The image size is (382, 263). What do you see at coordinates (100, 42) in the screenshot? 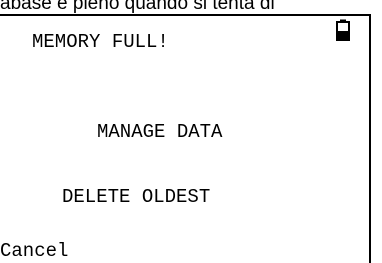
I see `screen-title: MEMORY FULL!` at bounding box center [100, 42].